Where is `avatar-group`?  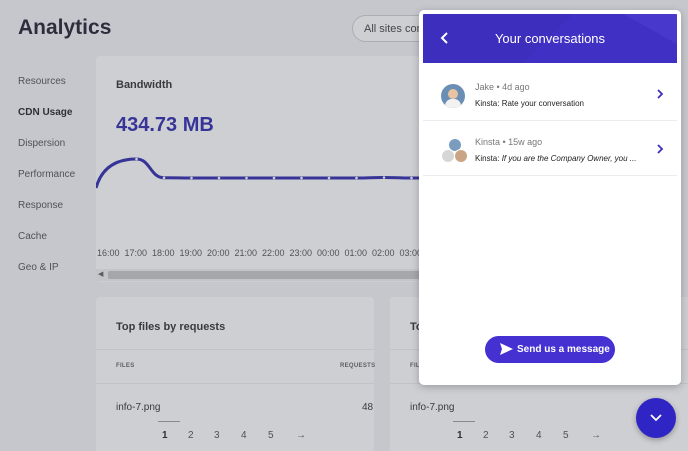 avatar-group is located at coordinates (455, 152).